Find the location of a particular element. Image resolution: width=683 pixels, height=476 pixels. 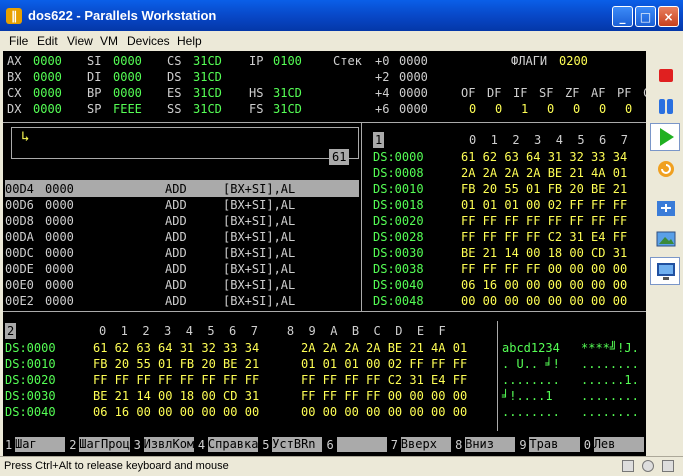

dump2-bytes-high: FF FF FF FF C2 31 E4 FF is located at coordinates (384, 380).